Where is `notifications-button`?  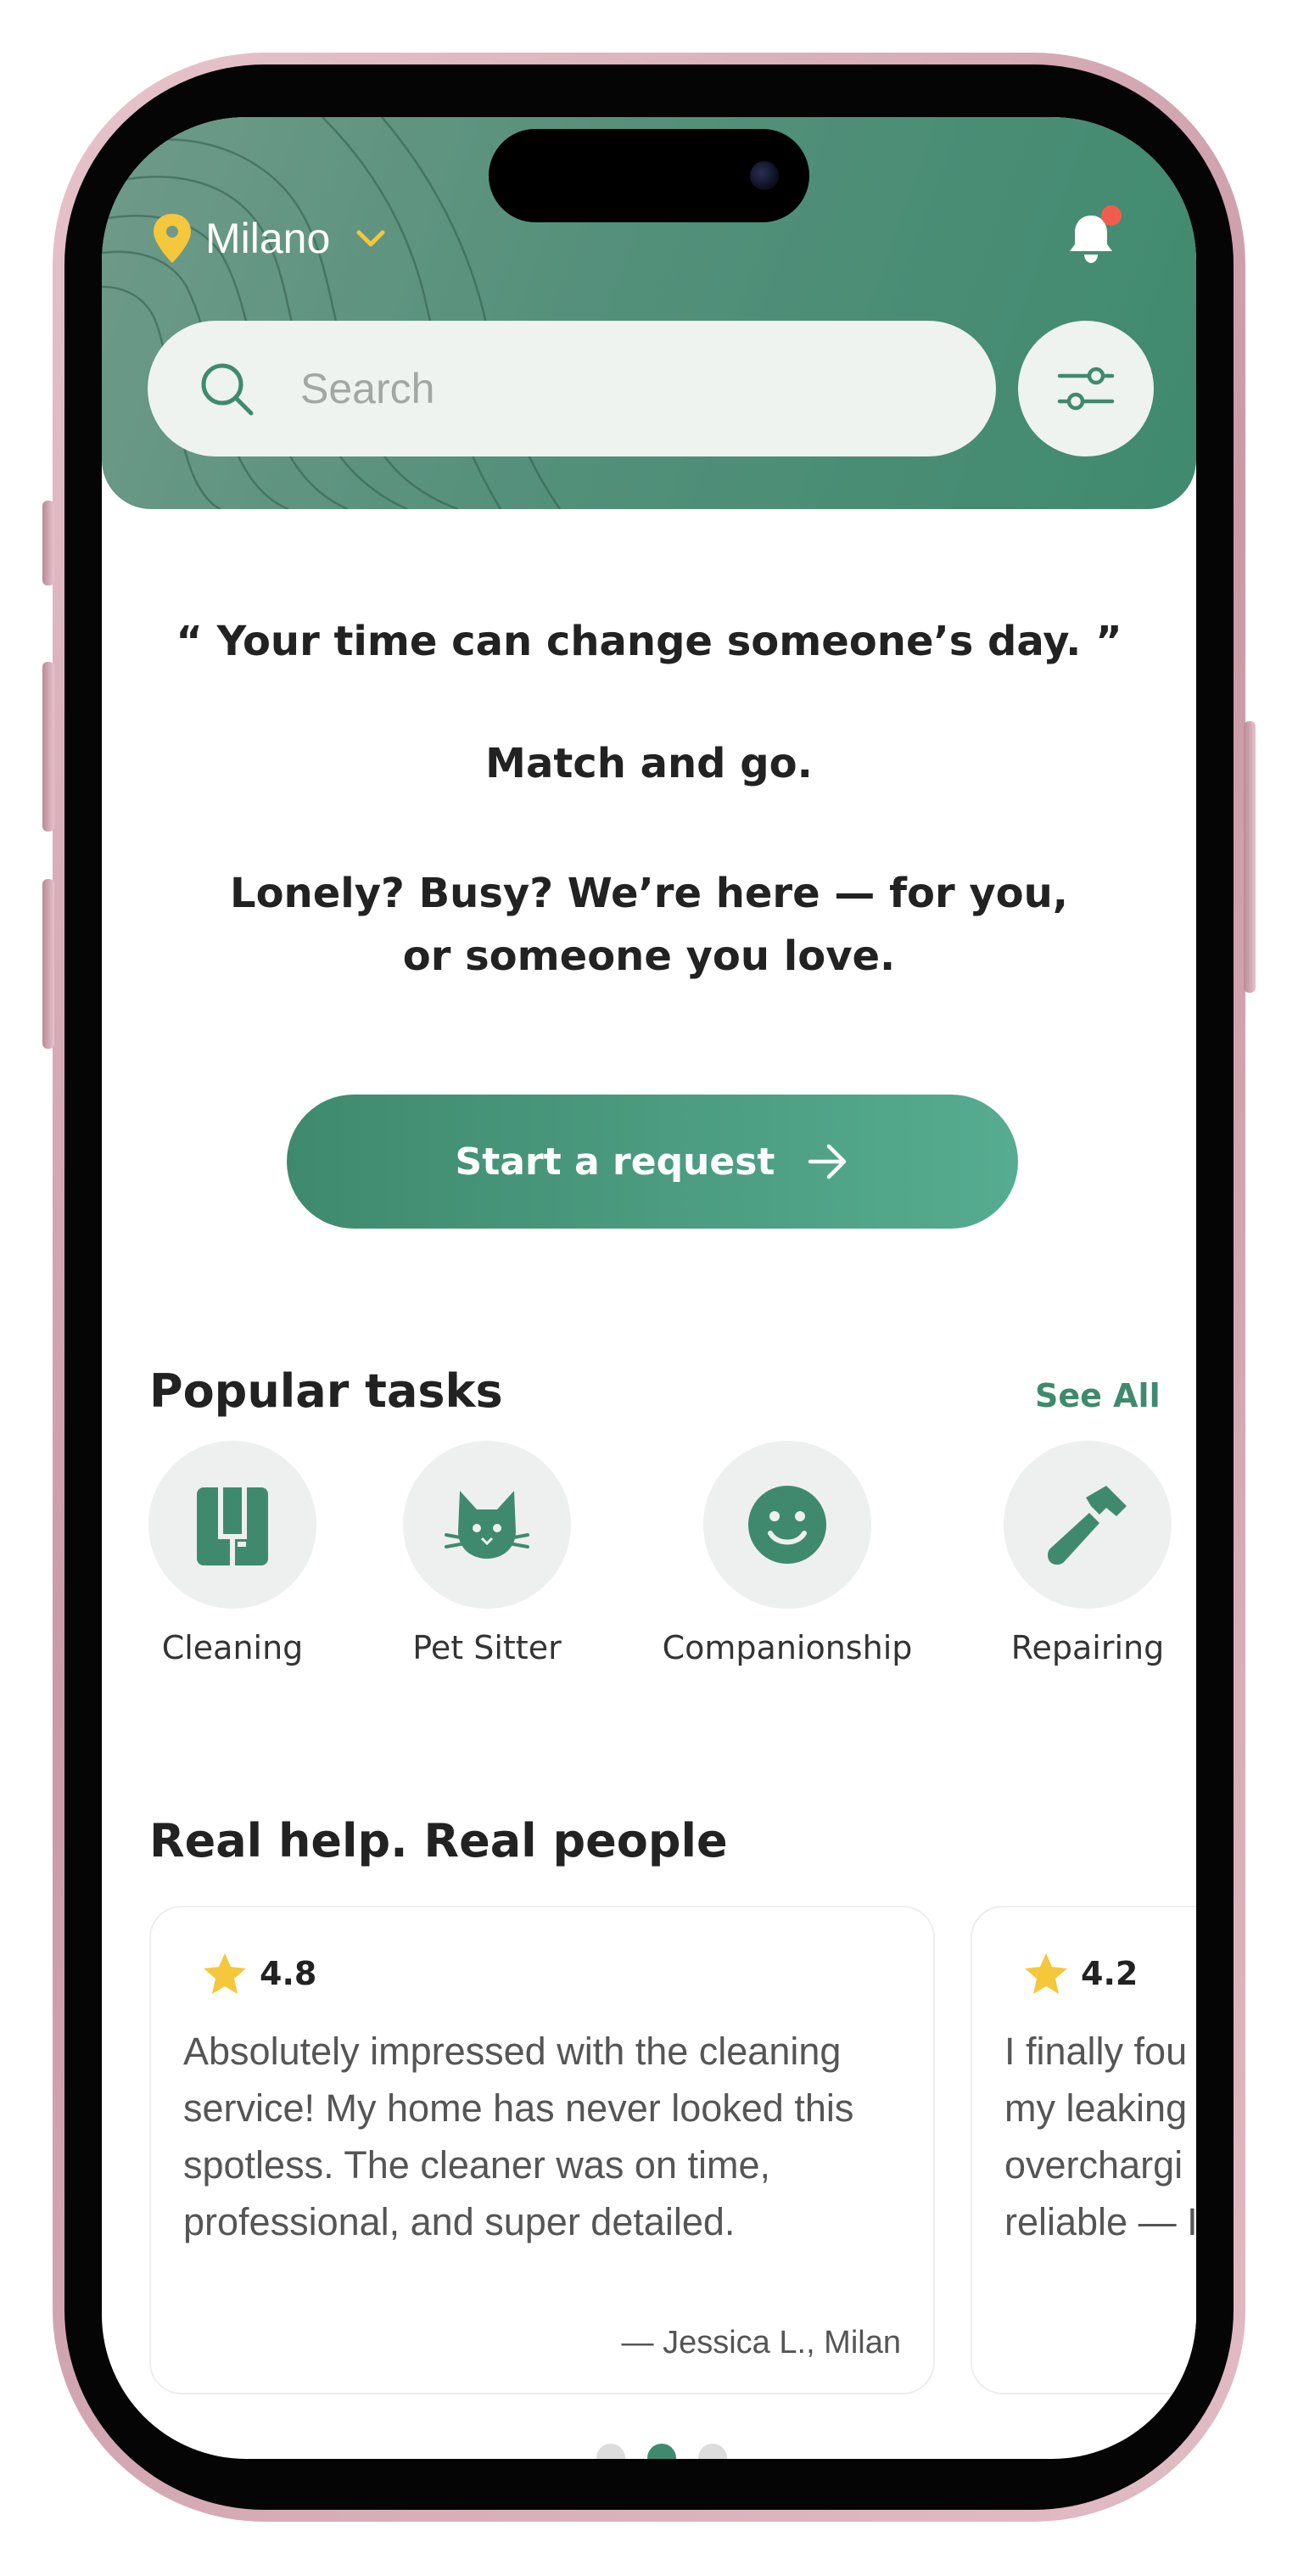
notifications-button is located at coordinates (1091, 237).